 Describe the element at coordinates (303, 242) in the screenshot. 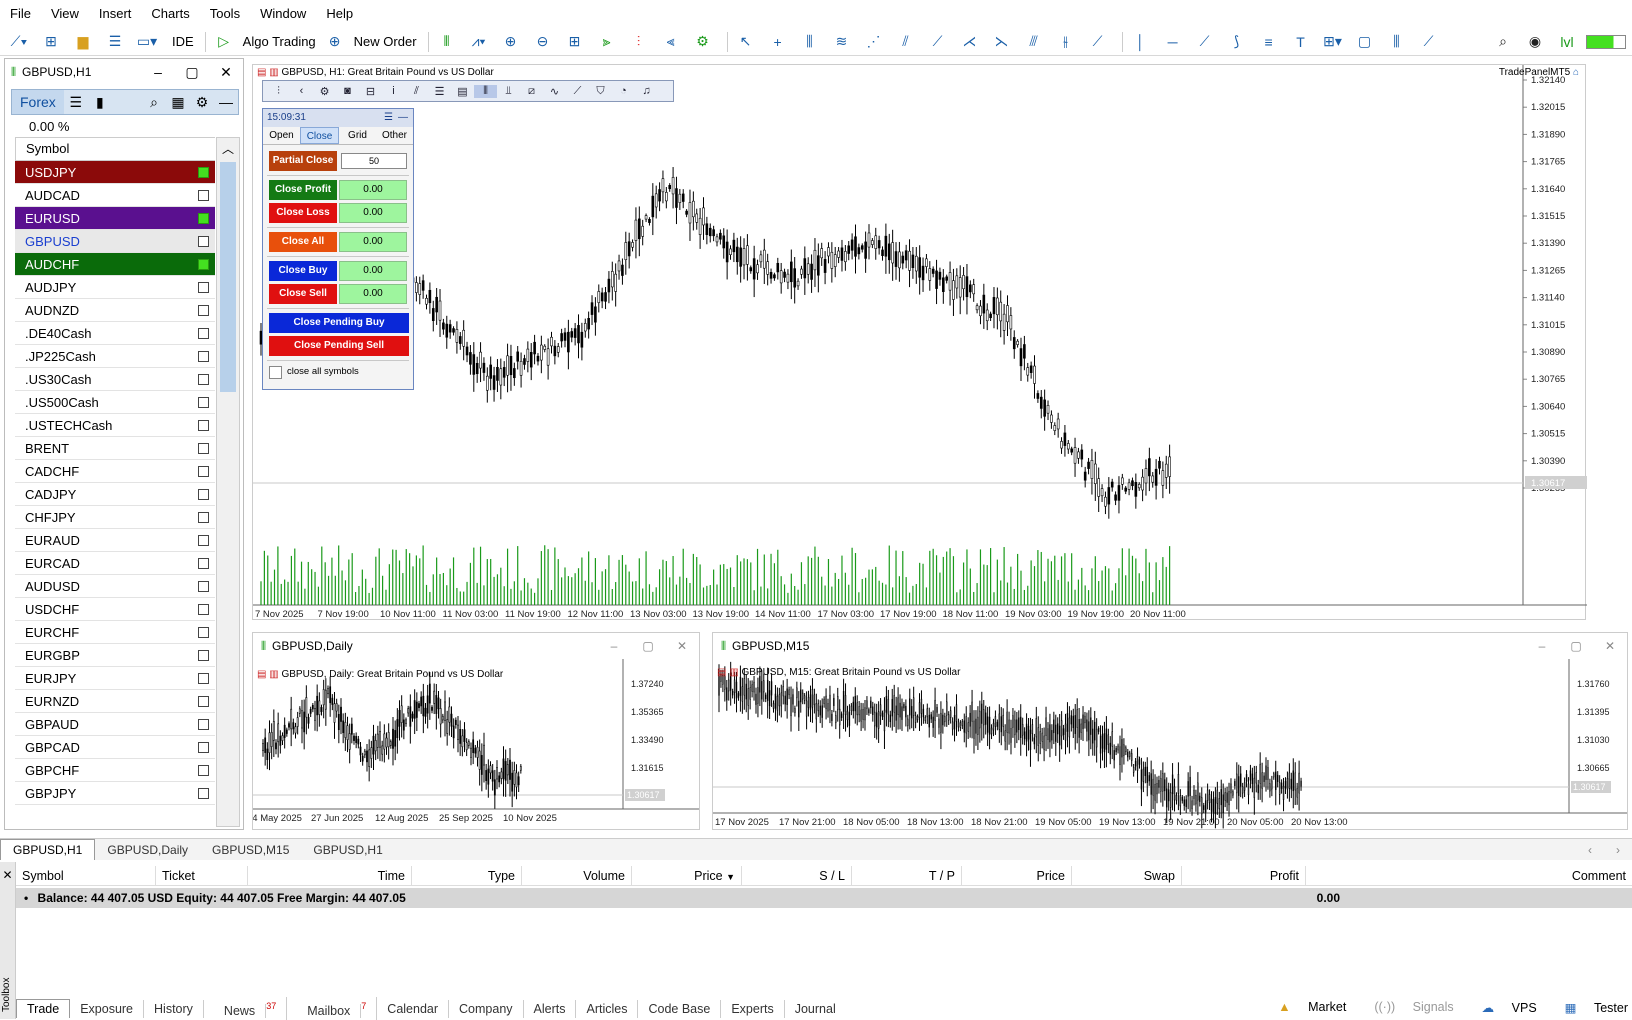

I see `close-all-button: Close All` at that location.